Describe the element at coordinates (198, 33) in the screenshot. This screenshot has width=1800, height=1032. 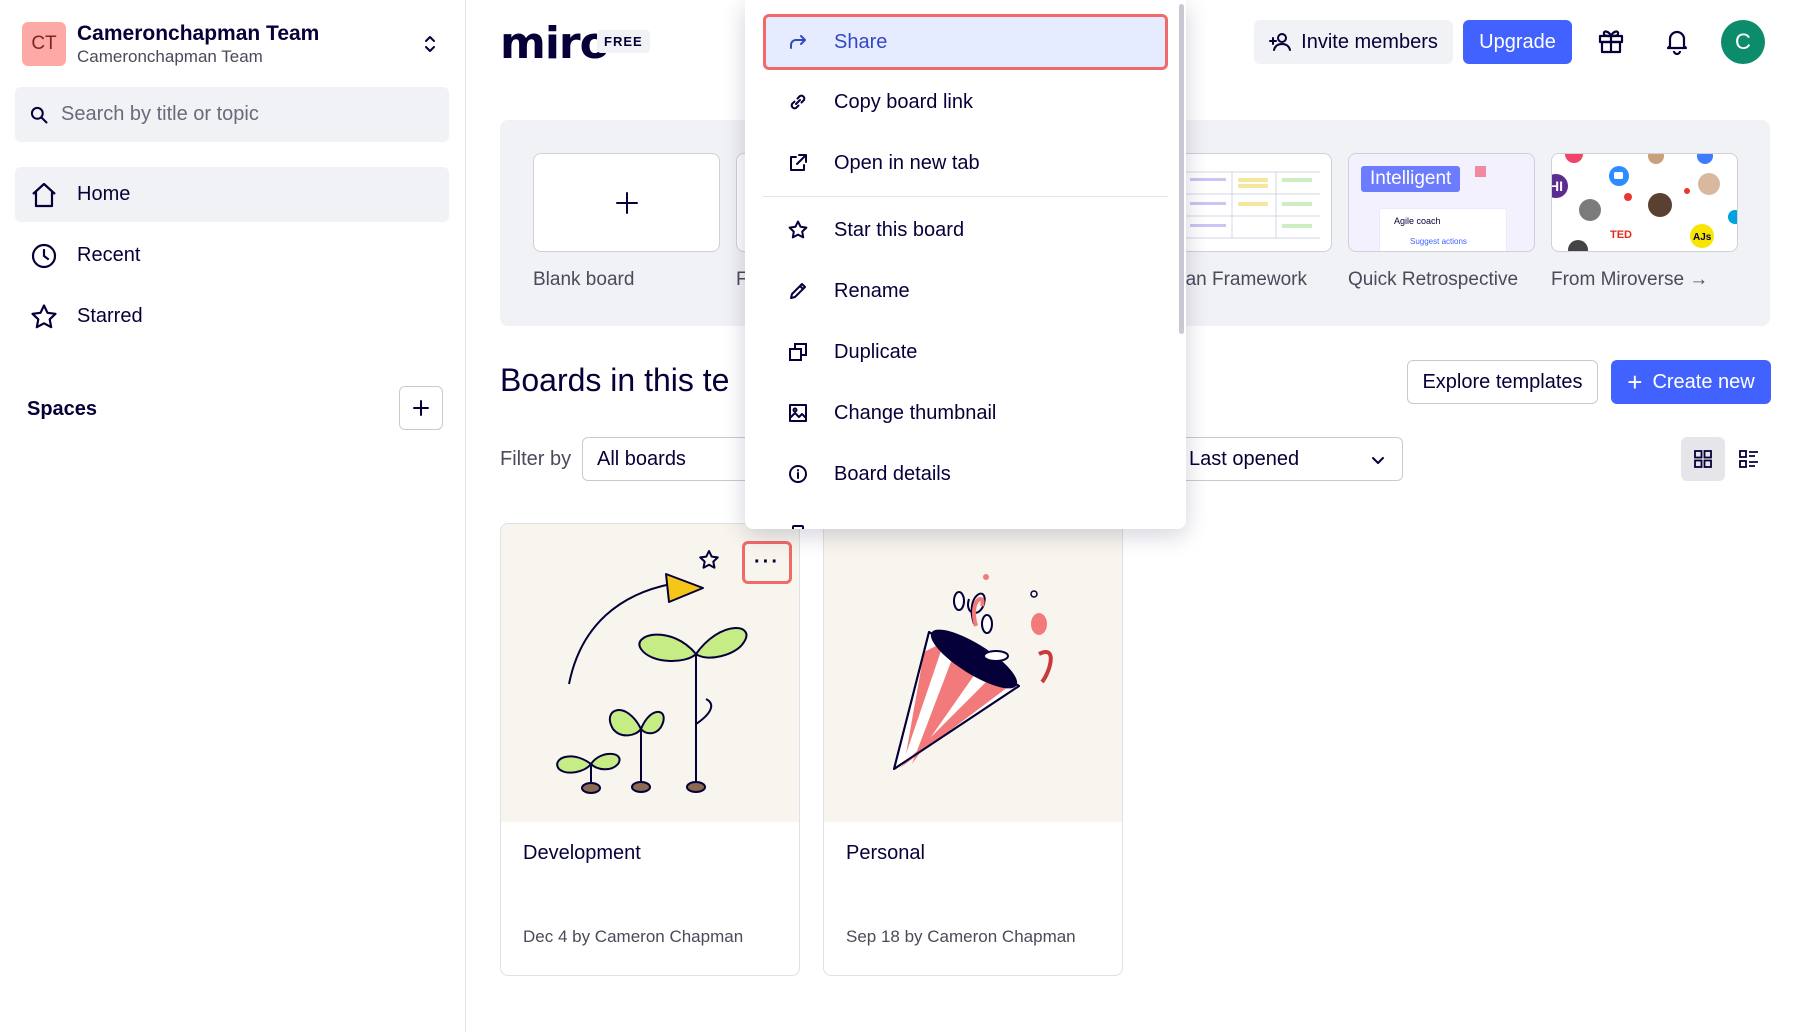
I see `team-name: Cameronchapman Team` at that location.